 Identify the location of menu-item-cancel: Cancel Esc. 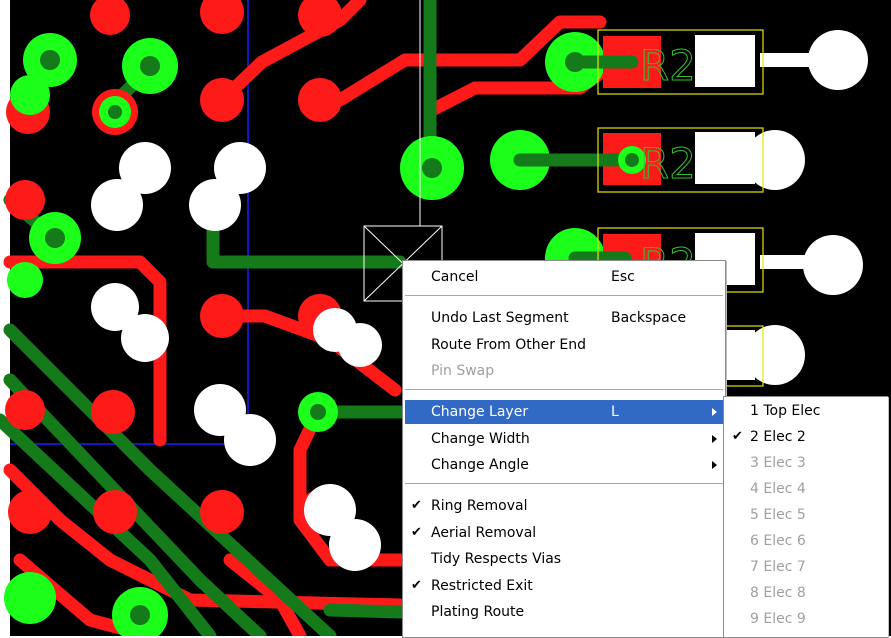
(564, 277).